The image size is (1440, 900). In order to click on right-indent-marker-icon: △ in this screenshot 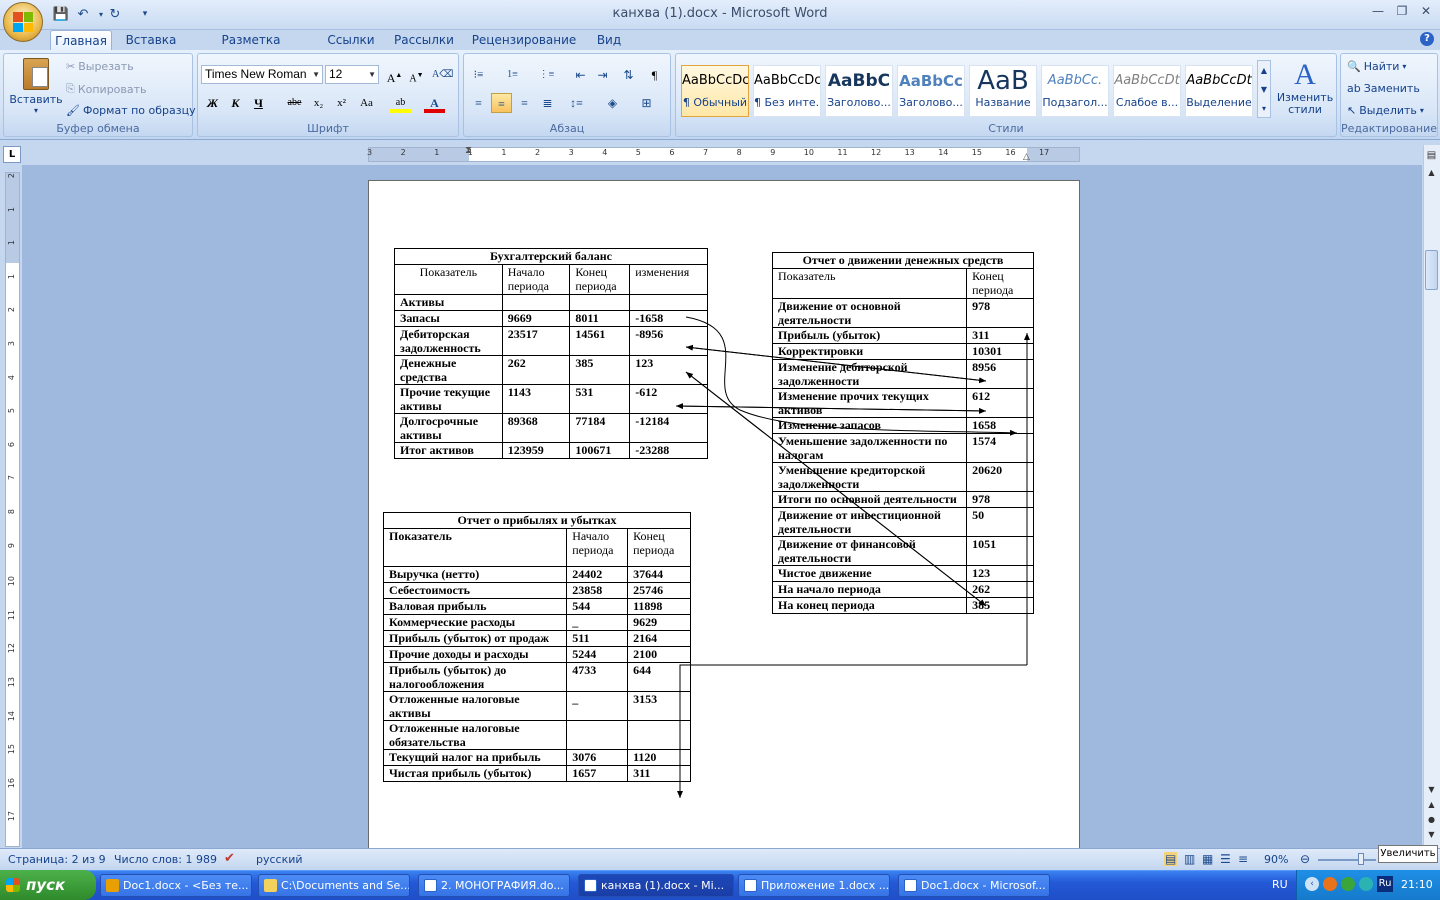, I will do `click(1026, 157)`.